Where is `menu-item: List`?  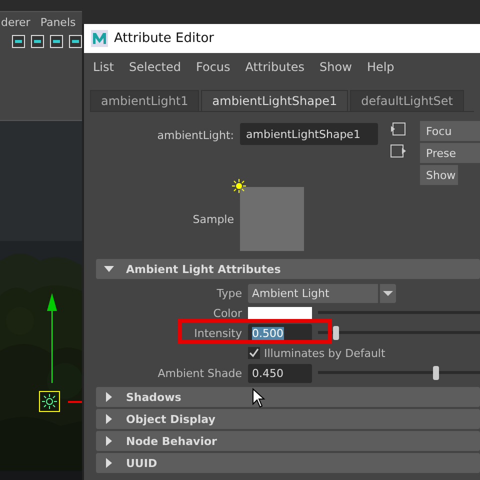
menu-item: List is located at coordinates (103, 67).